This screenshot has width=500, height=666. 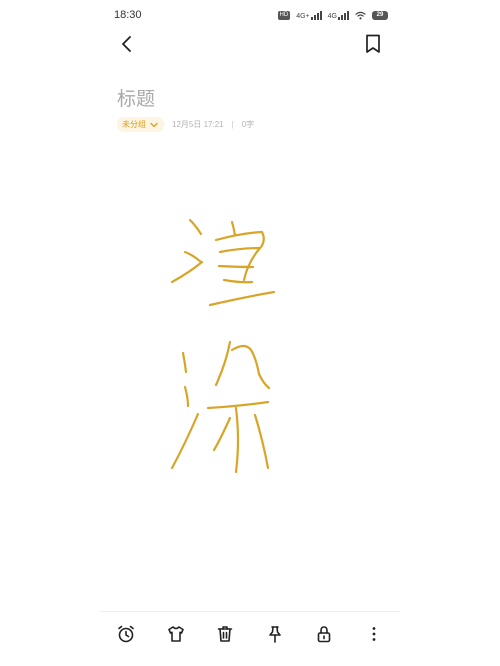 What do you see at coordinates (128, 15) in the screenshot?
I see `status-time: 18:30` at bounding box center [128, 15].